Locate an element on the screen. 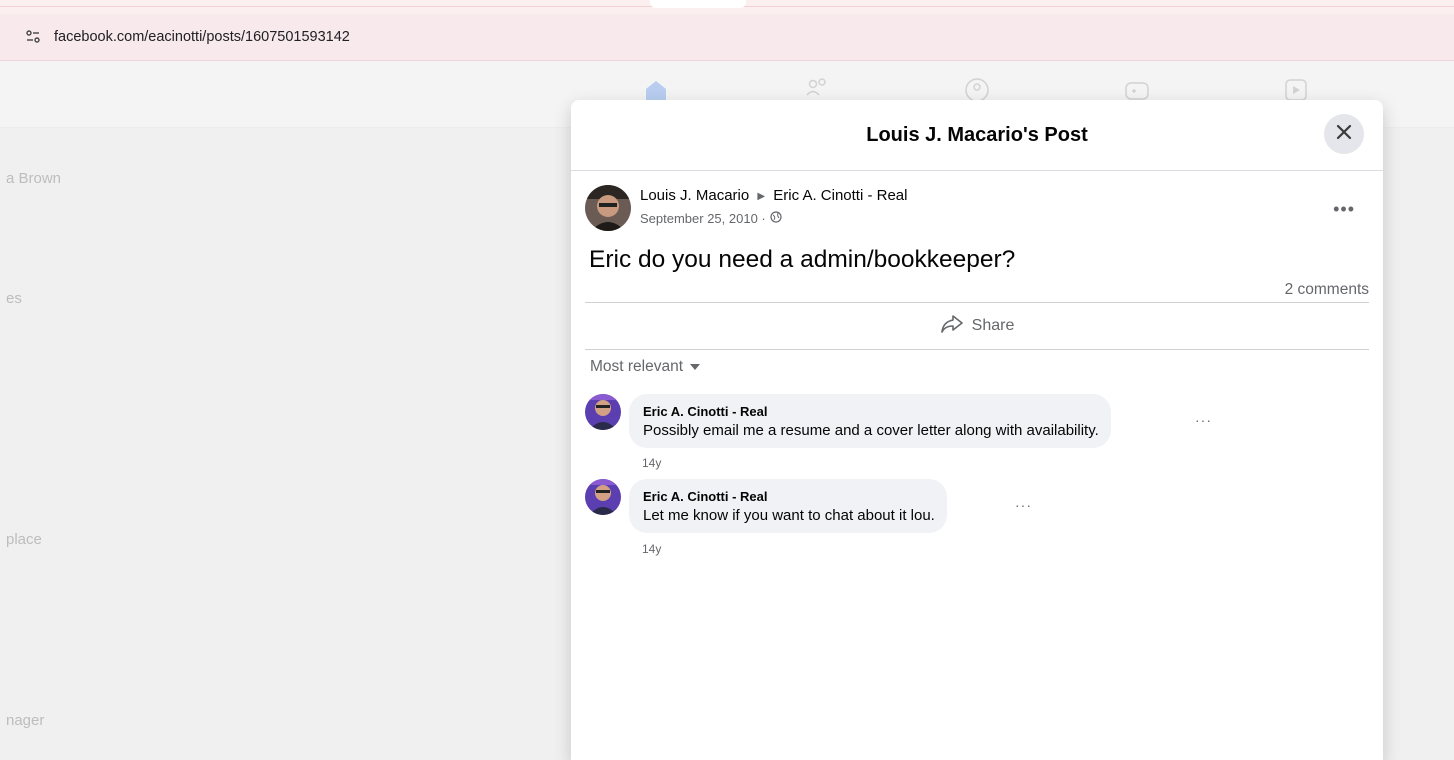 Image resolution: width=1454 pixels, height=760 pixels. share-label: Share is located at coordinates (993, 325).